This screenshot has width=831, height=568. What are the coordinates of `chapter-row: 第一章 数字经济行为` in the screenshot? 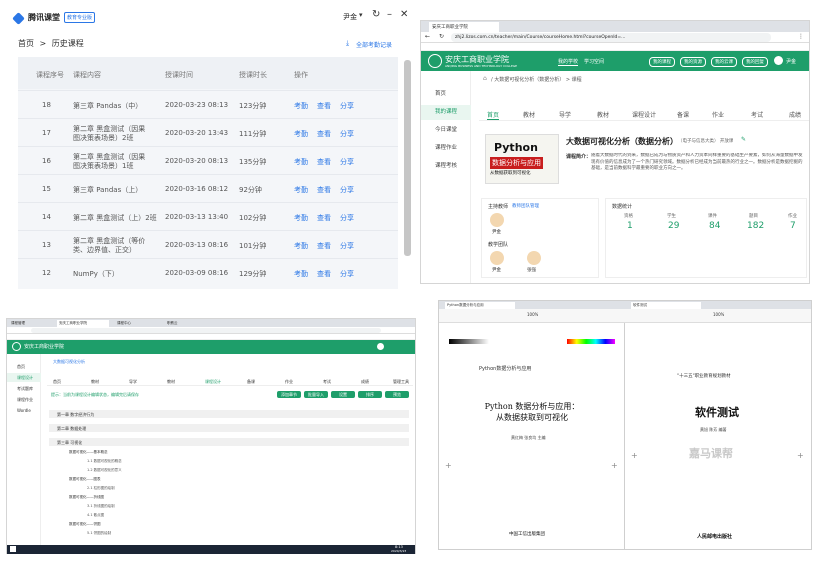 It's located at (229, 414).